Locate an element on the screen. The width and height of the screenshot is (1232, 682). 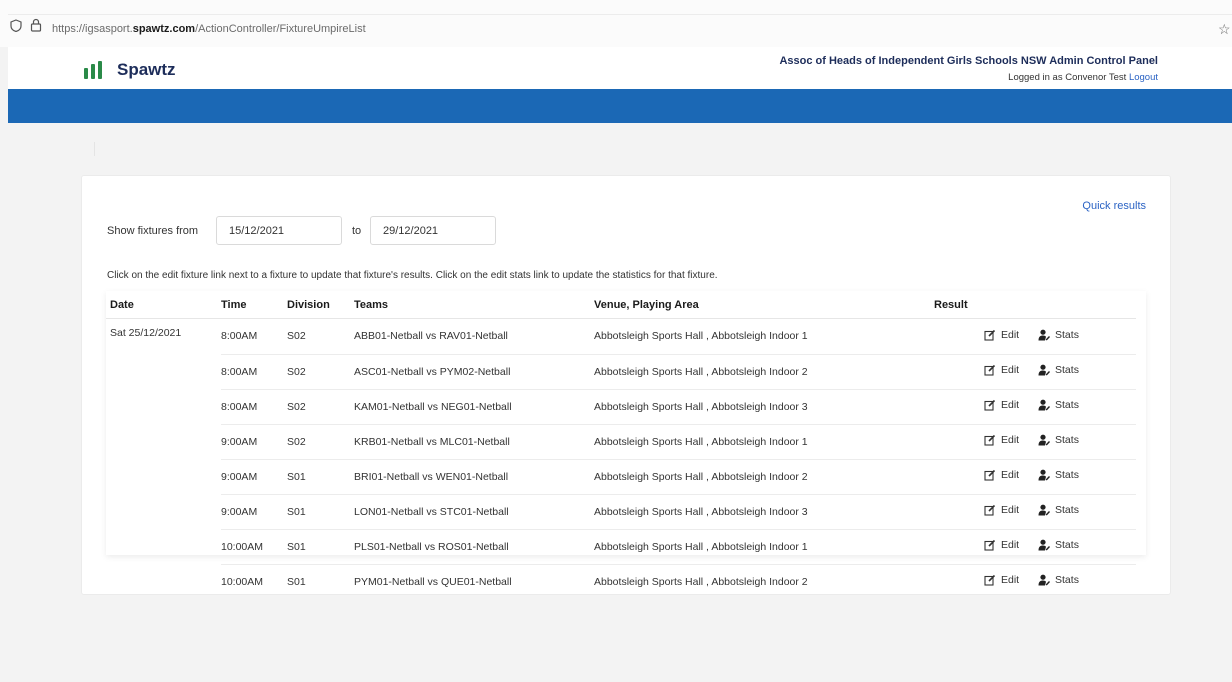
teams-cell: KAM01-Netball vs NEG01-Netball is located at coordinates (474, 407).